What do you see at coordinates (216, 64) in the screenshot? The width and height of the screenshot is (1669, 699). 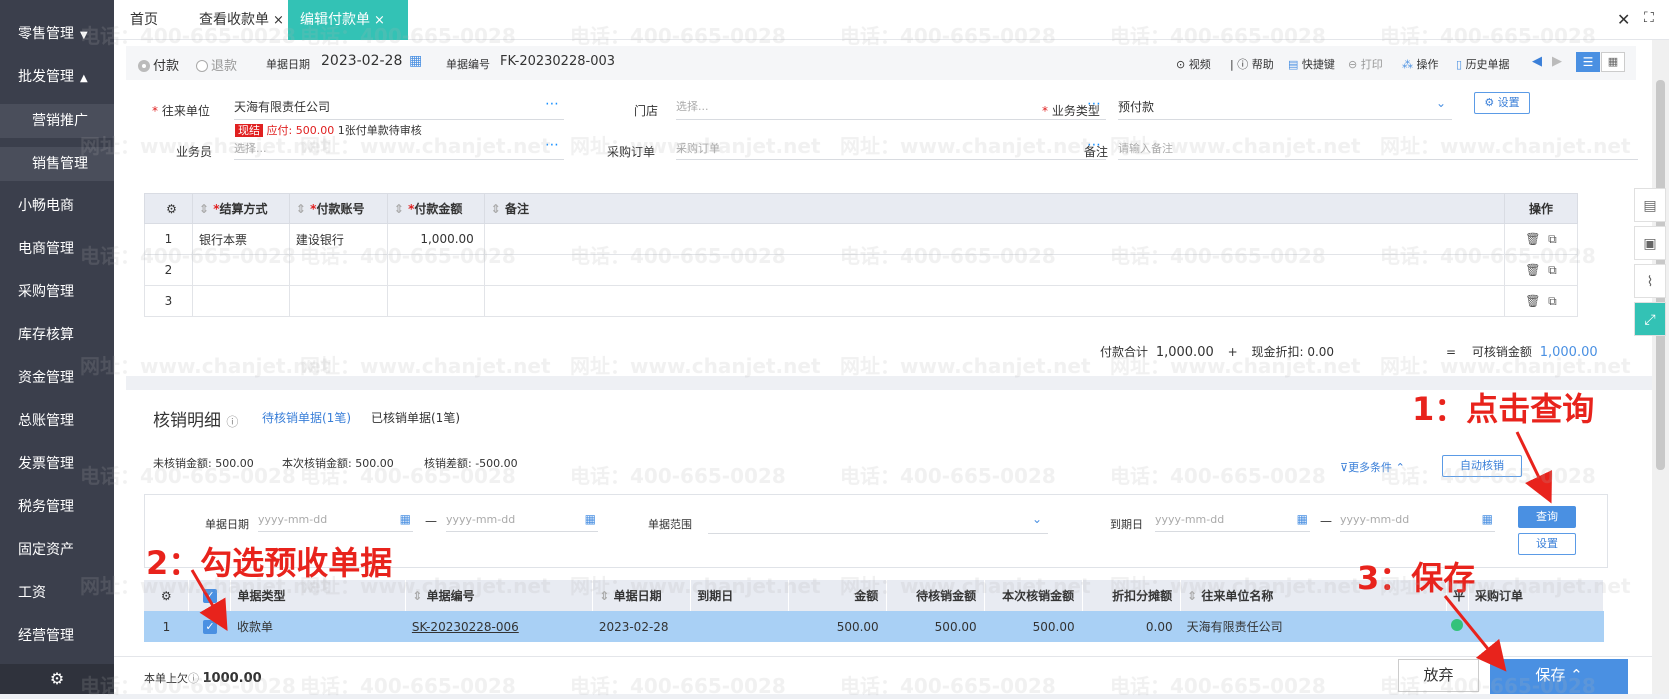 I see `radio-refund: 退款` at bounding box center [216, 64].